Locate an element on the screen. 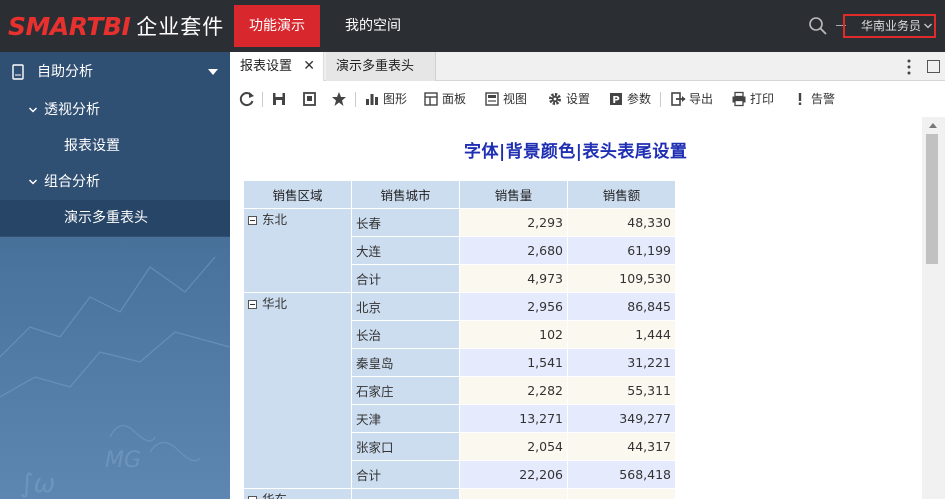 The width and height of the screenshot is (945, 499). refresh-button is located at coordinates (248, 99).